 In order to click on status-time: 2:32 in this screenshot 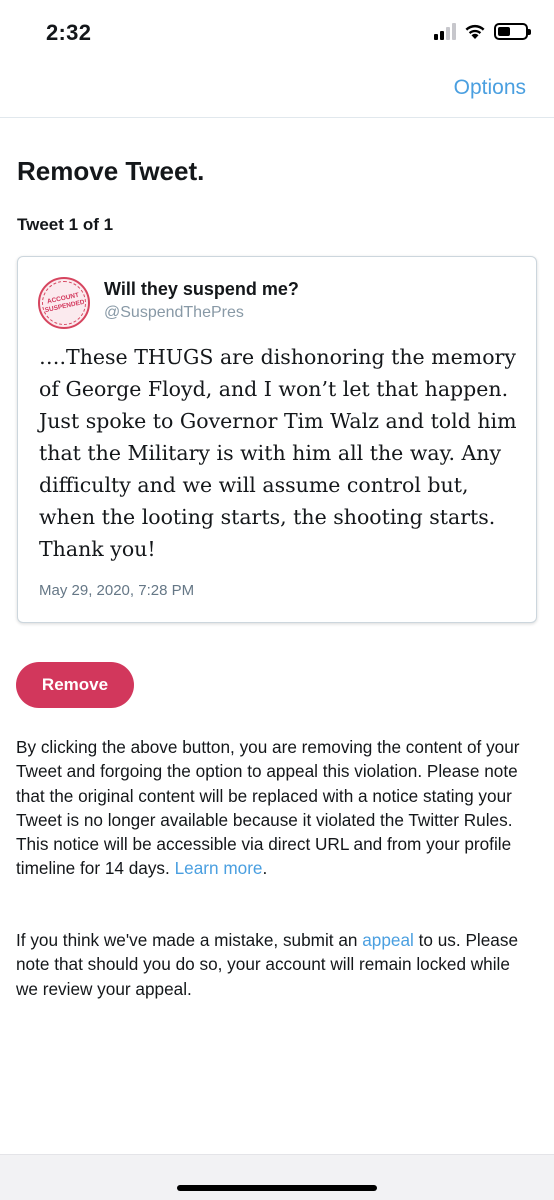, I will do `click(69, 32)`.